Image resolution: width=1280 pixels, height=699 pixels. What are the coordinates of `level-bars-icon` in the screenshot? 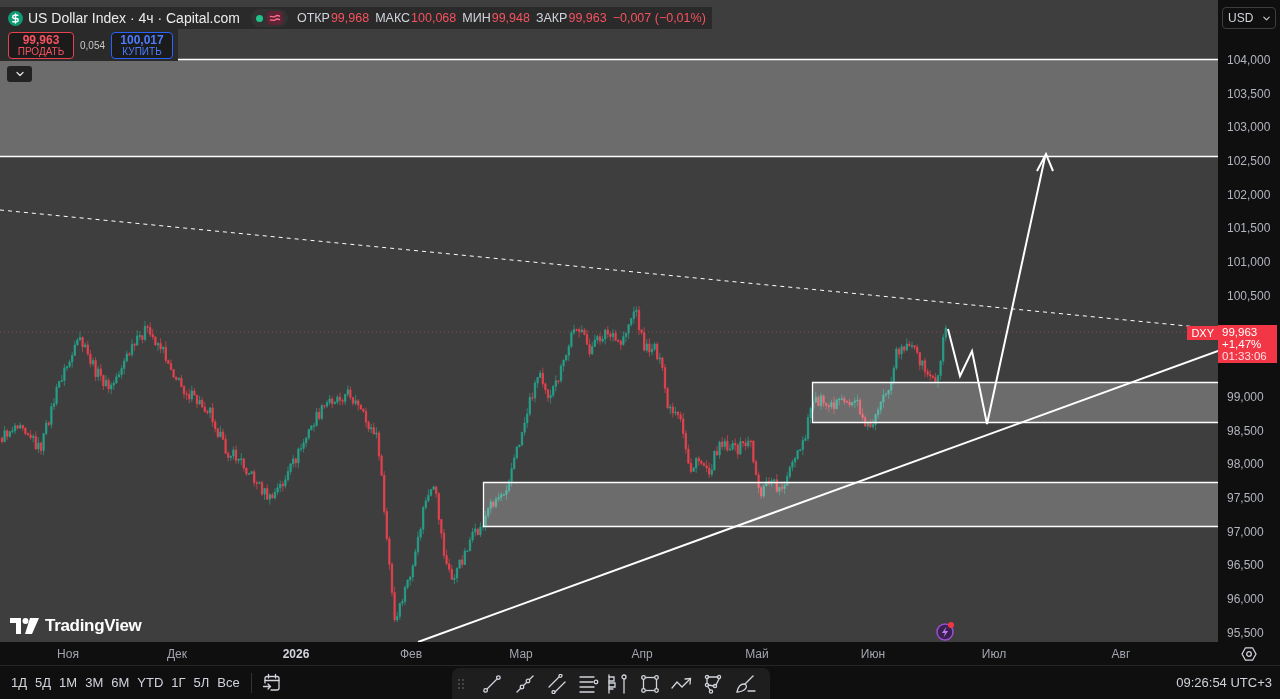 It's located at (612, 683).